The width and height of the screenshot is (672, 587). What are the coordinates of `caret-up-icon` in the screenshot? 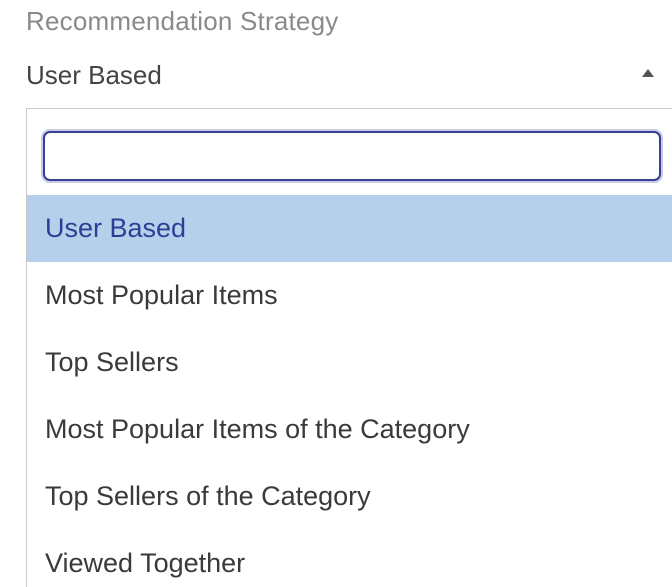 It's located at (648, 73).